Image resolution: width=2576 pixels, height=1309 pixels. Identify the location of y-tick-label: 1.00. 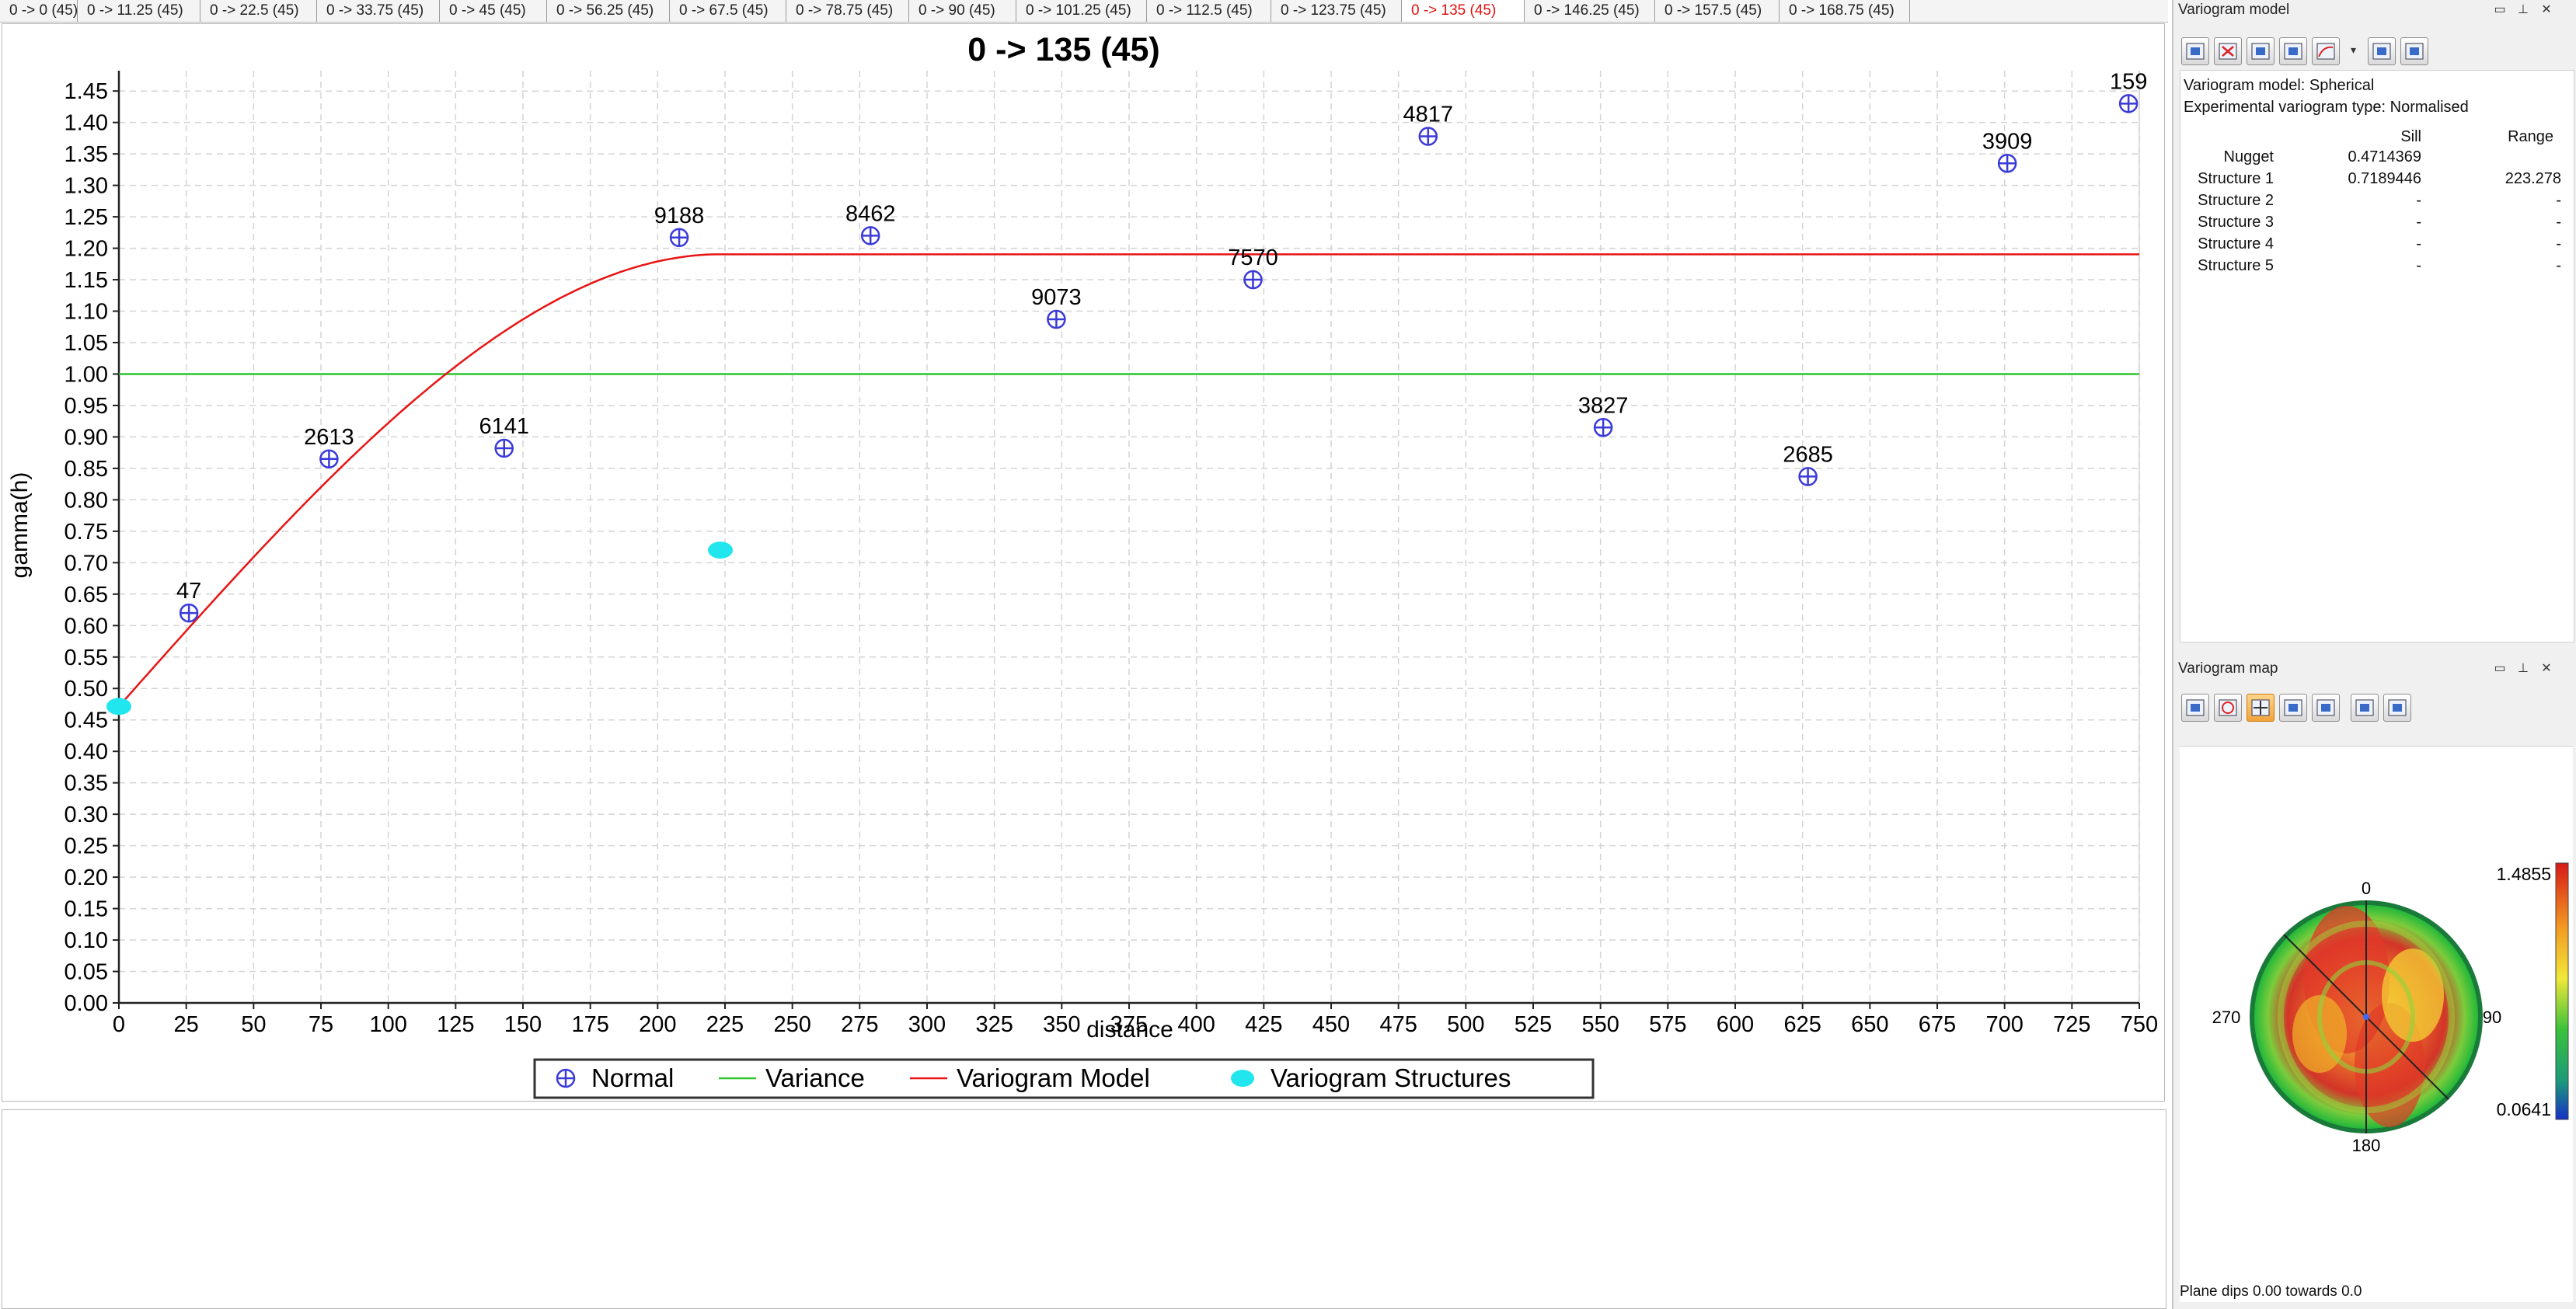
(86, 375).